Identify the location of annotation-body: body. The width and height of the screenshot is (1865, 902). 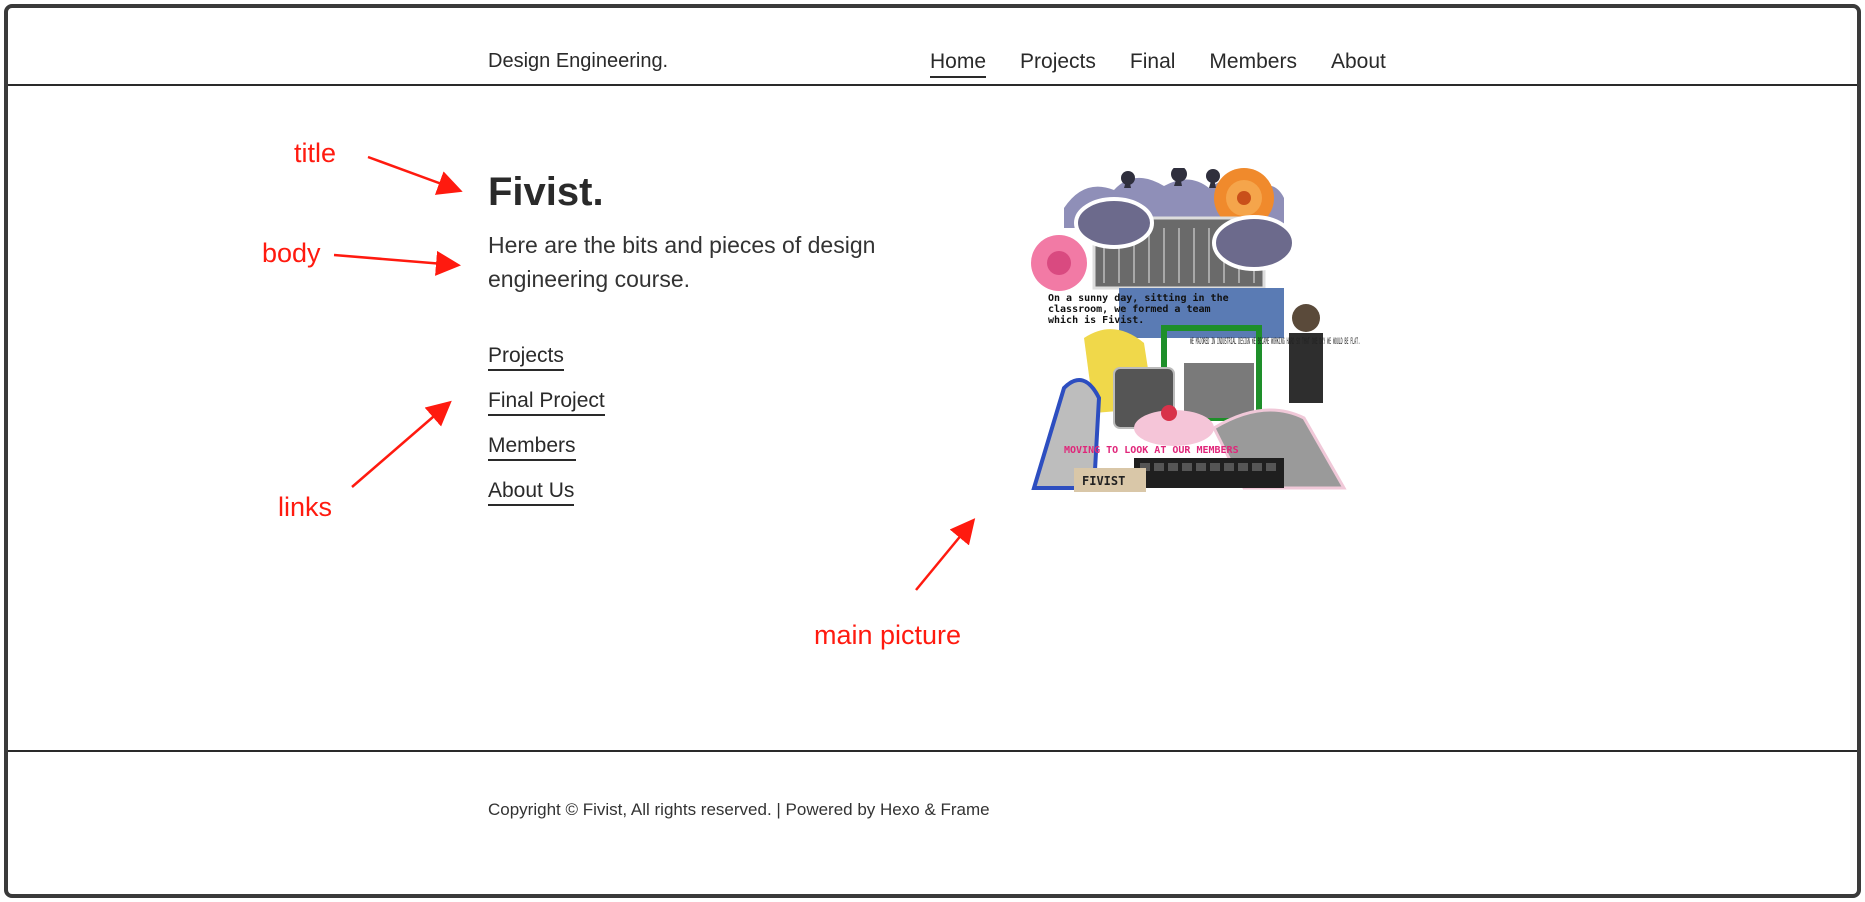
(291, 253).